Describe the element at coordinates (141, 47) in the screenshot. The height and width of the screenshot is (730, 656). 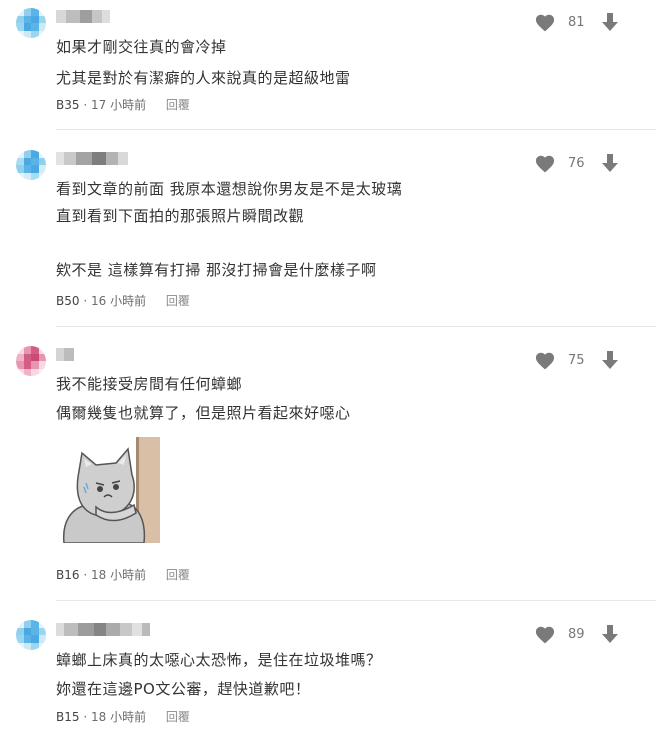
I see `comment-text-line: 如果才剛交往真的會冷掉` at that location.